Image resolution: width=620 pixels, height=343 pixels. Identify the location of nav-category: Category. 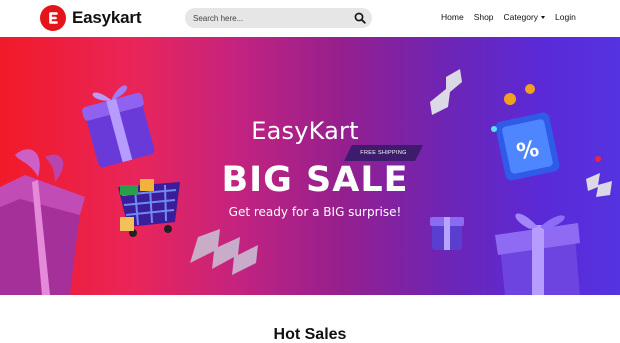
(525, 17).